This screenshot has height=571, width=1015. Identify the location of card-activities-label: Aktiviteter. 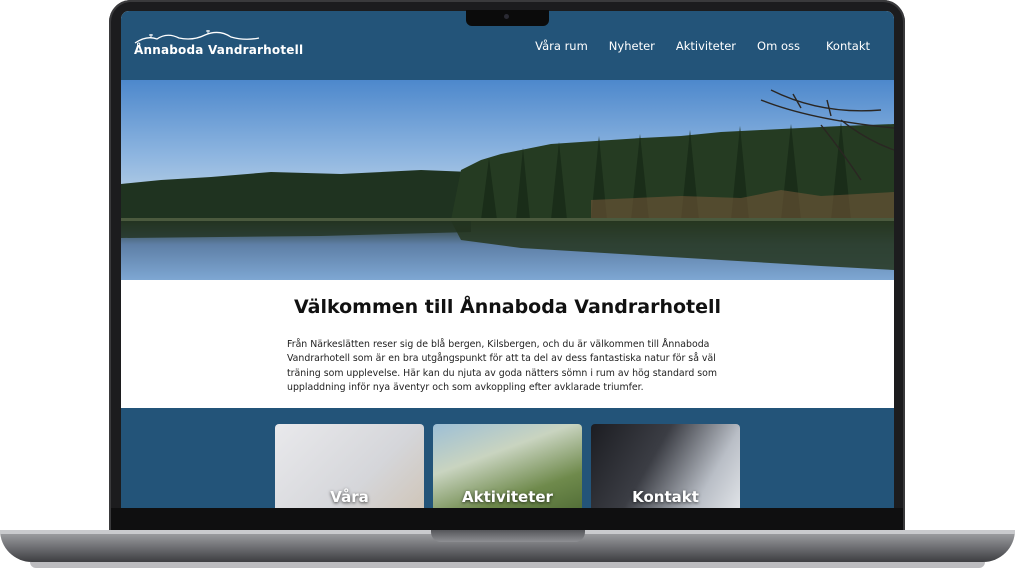
(507, 497).